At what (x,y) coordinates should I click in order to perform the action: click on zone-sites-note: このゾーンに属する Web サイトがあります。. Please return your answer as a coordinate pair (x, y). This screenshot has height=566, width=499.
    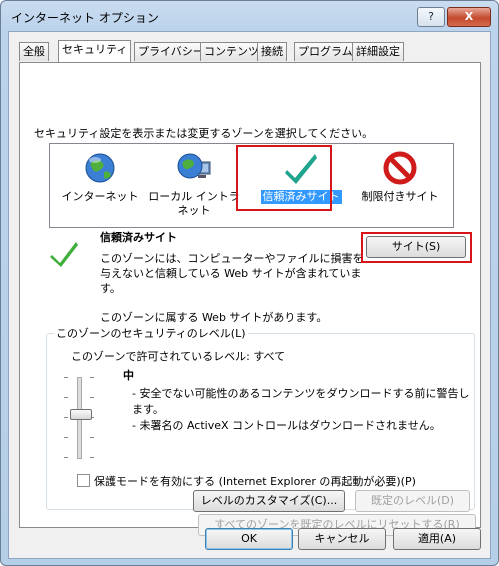
    Looking at the image, I should click on (214, 317).